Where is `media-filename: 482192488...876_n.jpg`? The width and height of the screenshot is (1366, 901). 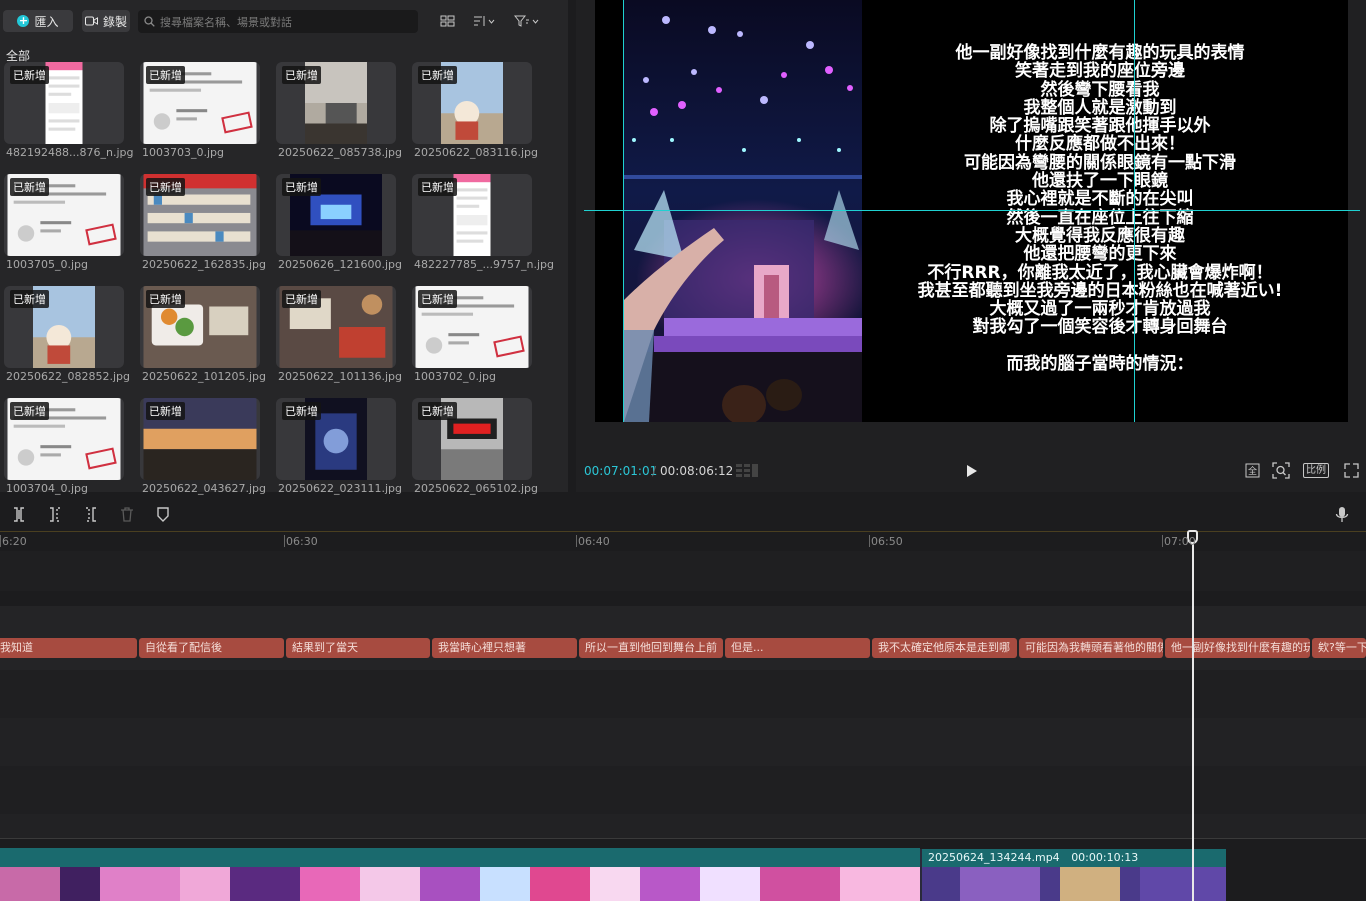 media-filename: 482192488...876_n.jpg is located at coordinates (70, 152).